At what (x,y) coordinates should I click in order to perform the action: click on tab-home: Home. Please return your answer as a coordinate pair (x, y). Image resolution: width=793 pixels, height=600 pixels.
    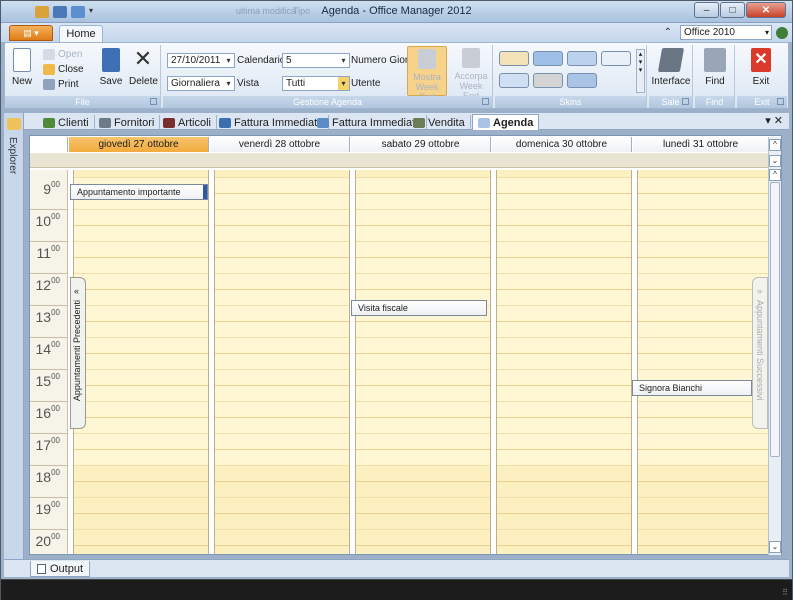
    Looking at the image, I should click on (81, 33).